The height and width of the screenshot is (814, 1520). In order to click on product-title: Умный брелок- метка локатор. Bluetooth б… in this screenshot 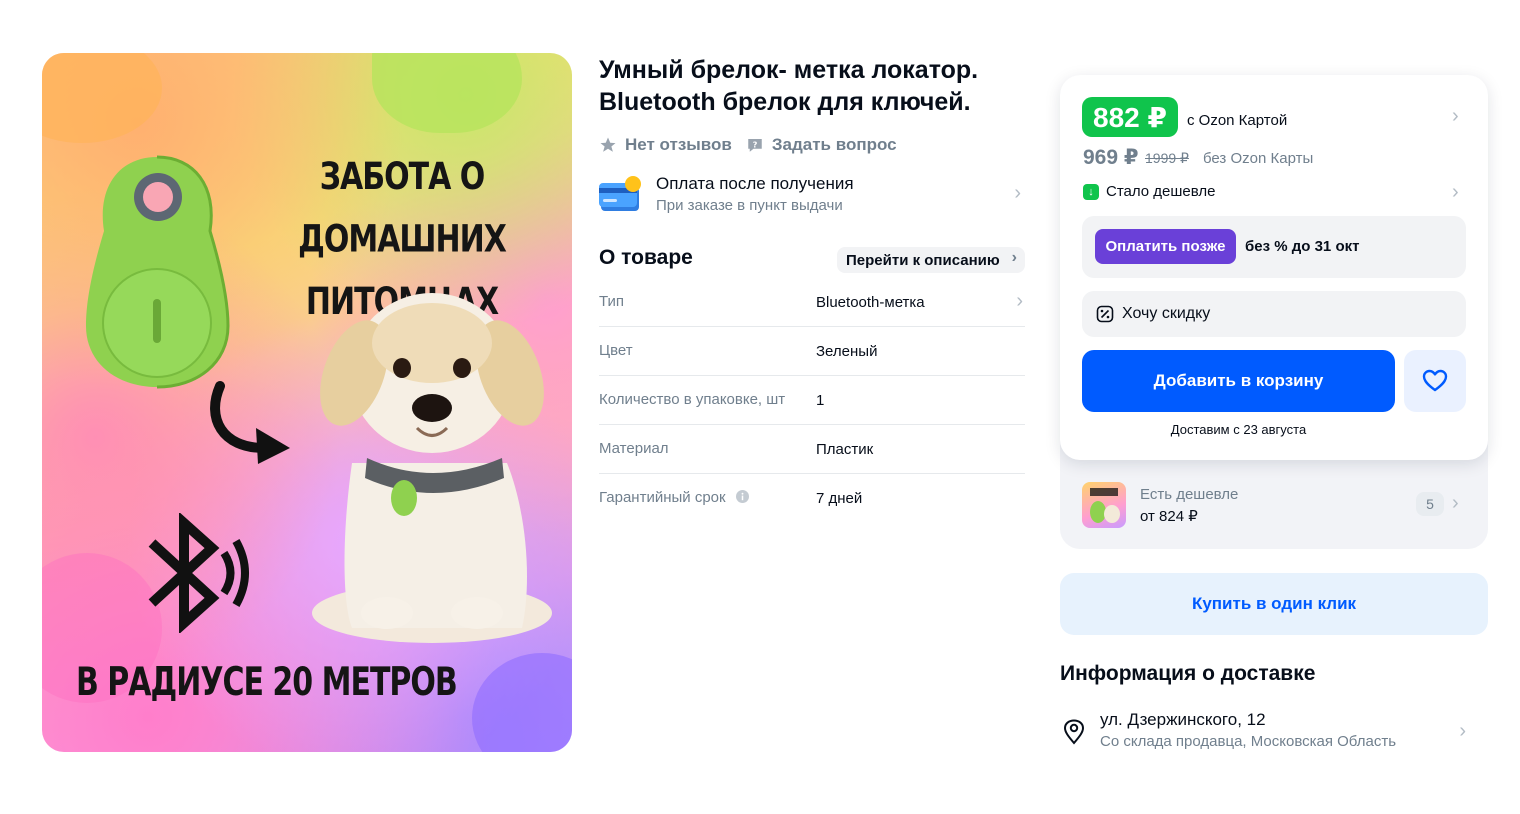, I will do `click(789, 86)`.